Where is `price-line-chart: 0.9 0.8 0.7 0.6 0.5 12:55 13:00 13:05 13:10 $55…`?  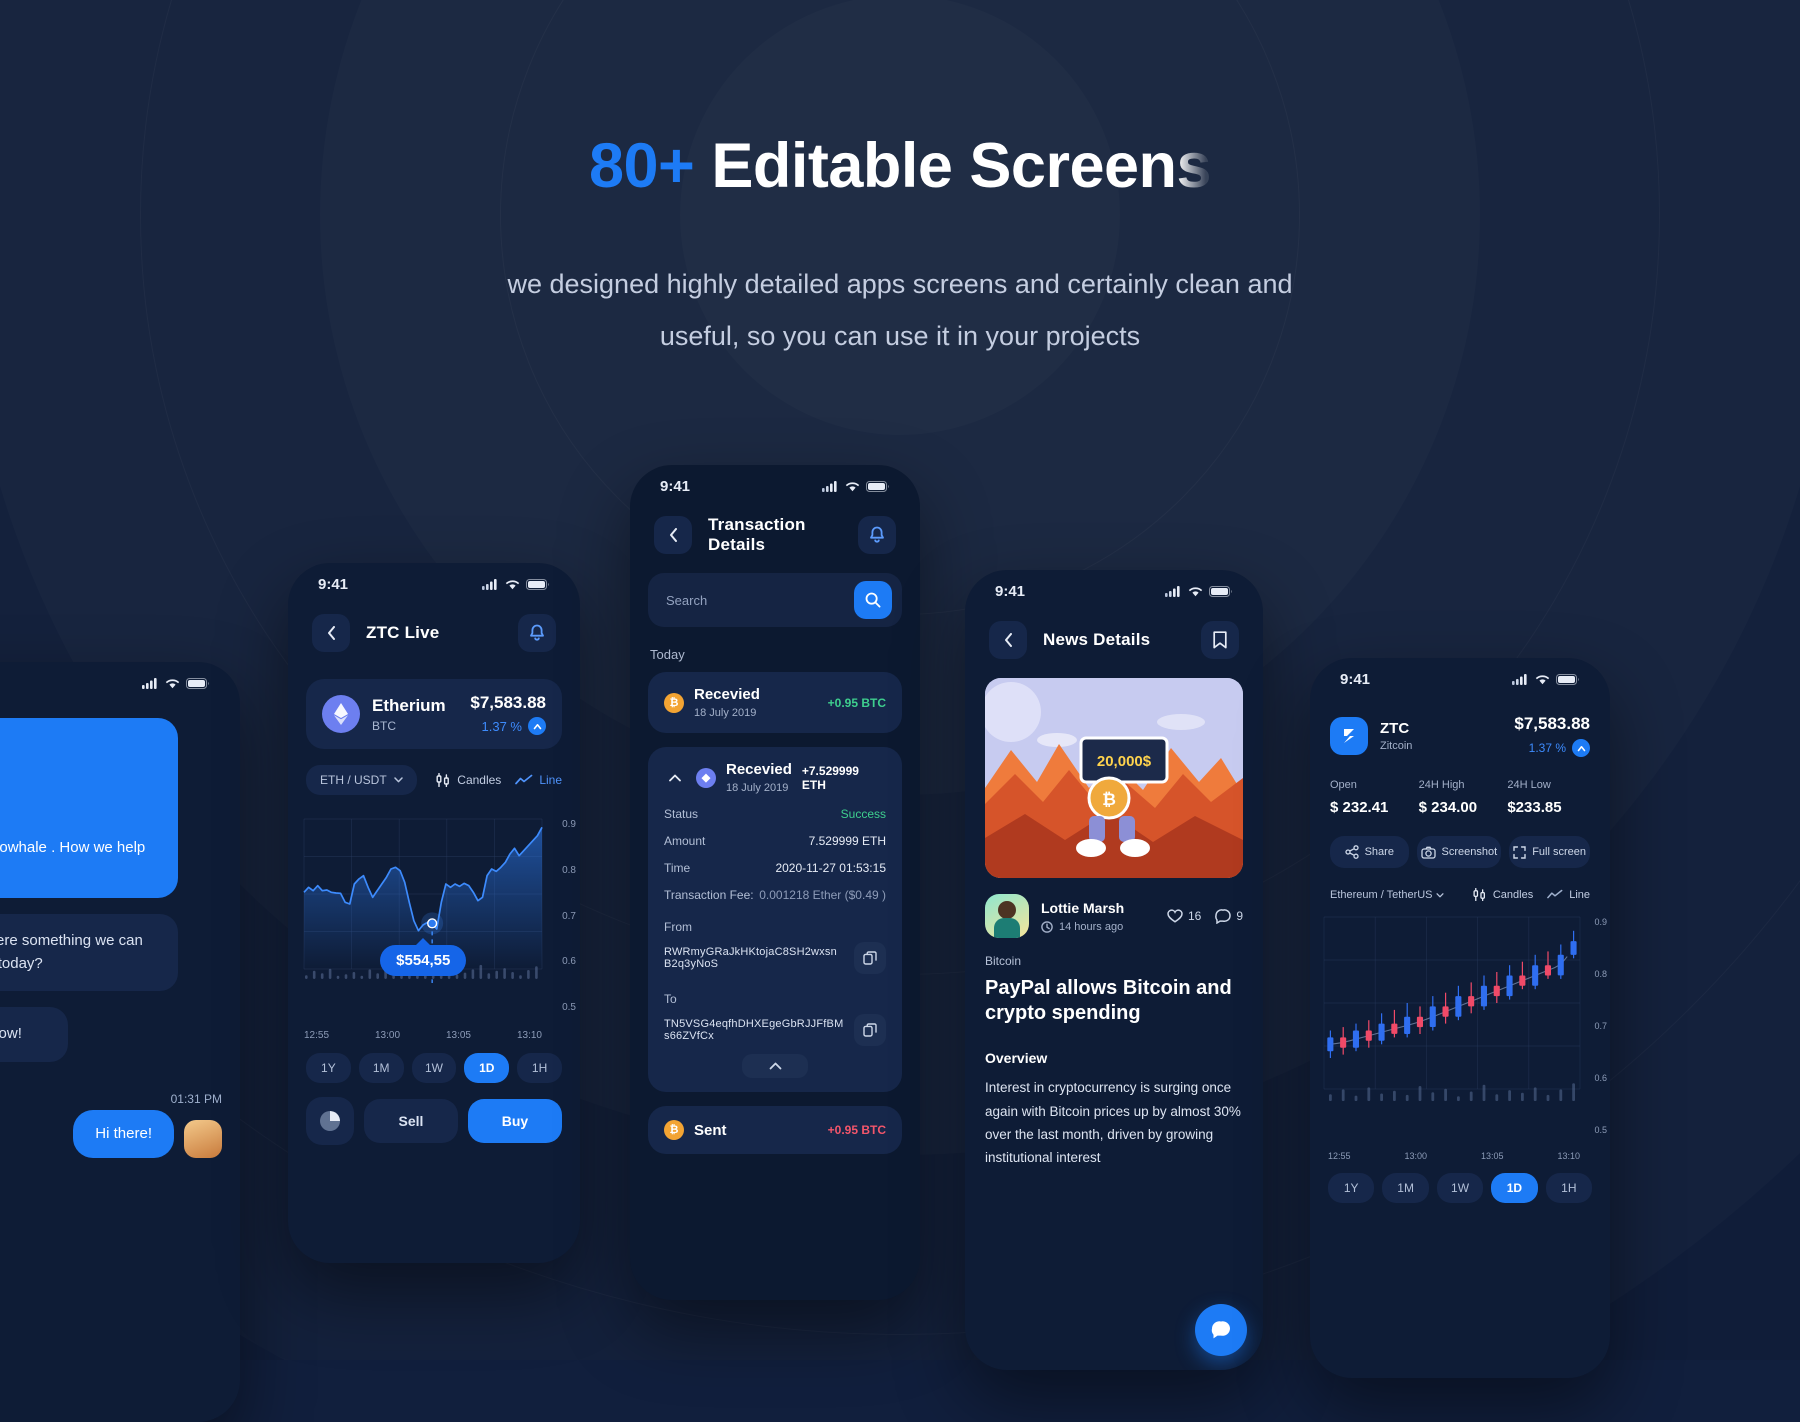 price-line-chart: 0.9 0.8 0.7 0.6 0.5 12:55 13:00 13:05 13:10 $55… is located at coordinates (434, 928).